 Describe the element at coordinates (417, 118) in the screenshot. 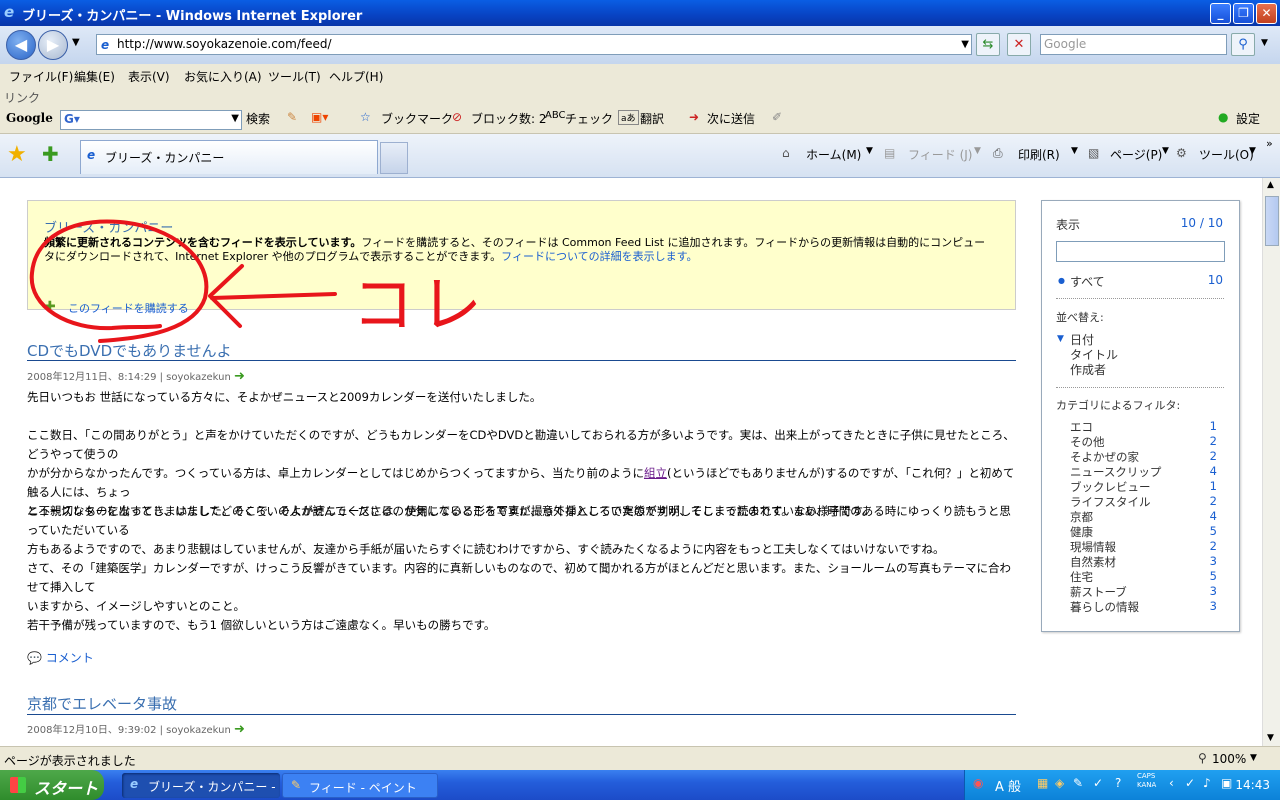

I see `bookmark-button: ブックマーク` at that location.